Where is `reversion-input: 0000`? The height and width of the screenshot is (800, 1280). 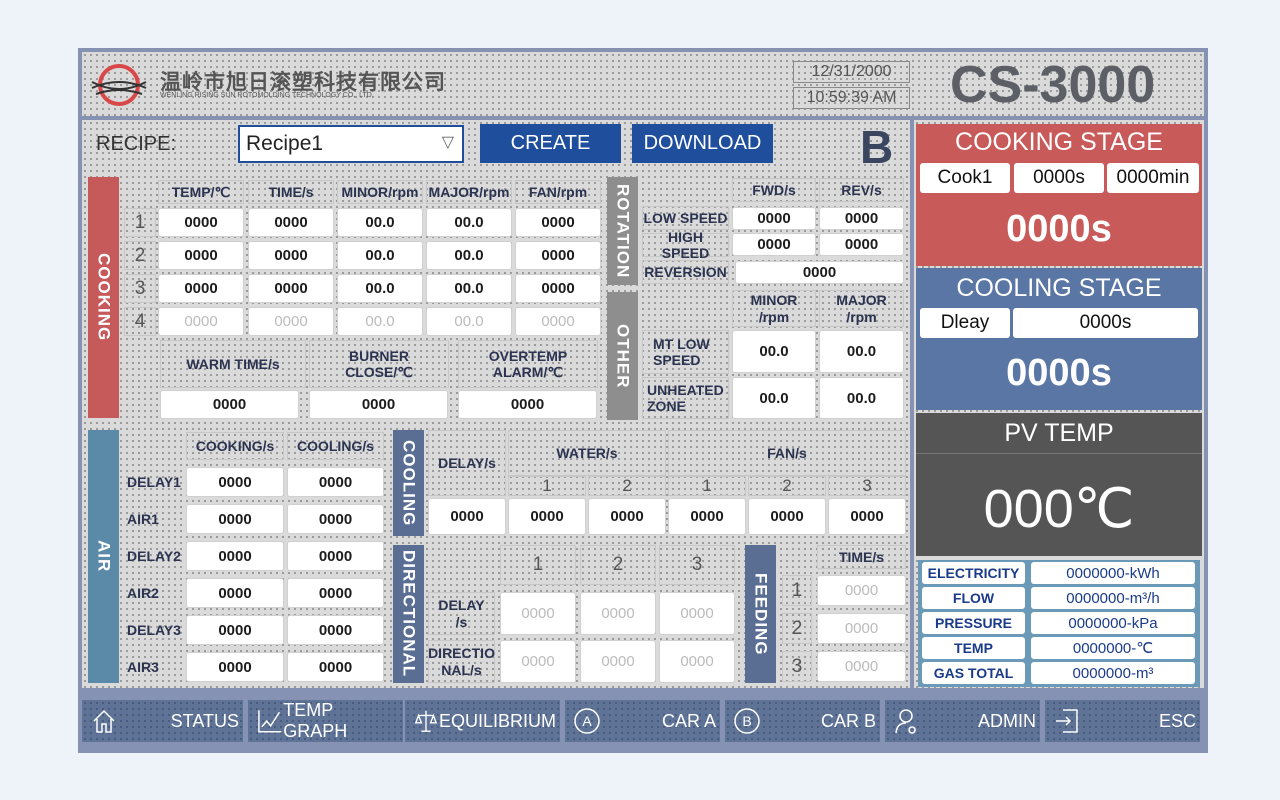 reversion-input: 0000 is located at coordinates (819, 272).